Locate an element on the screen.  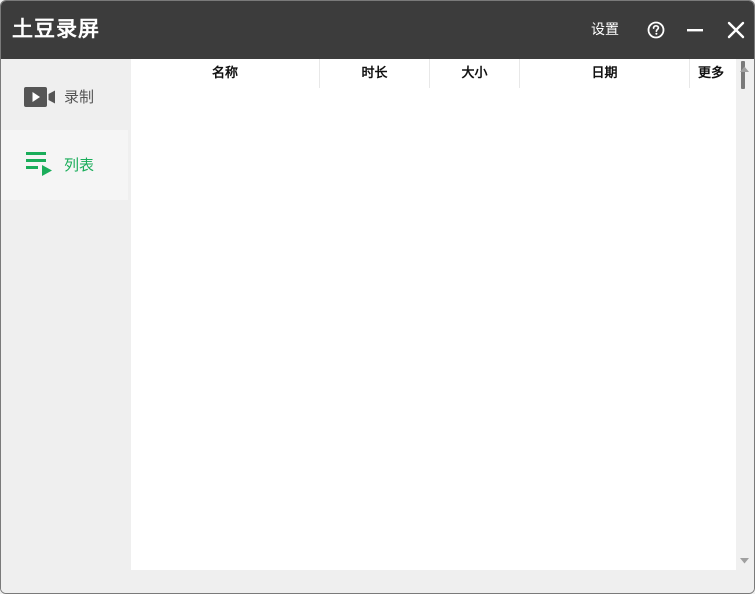
minimize-button is located at coordinates (695, 30).